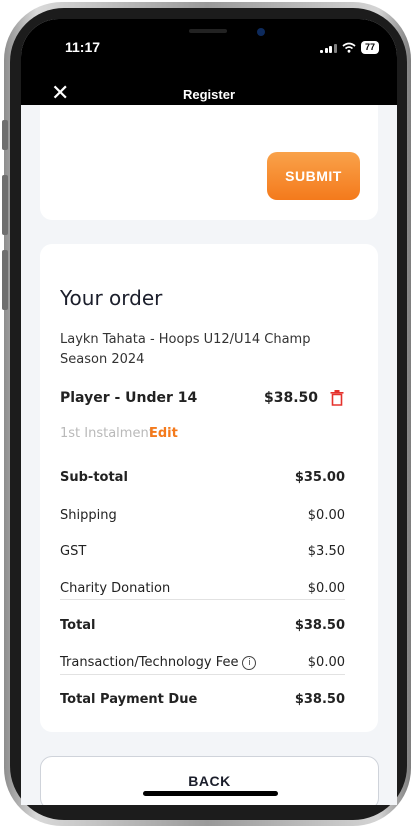  Describe the element at coordinates (319, 699) in the screenshot. I see `payment-due-value: $38.50` at that location.